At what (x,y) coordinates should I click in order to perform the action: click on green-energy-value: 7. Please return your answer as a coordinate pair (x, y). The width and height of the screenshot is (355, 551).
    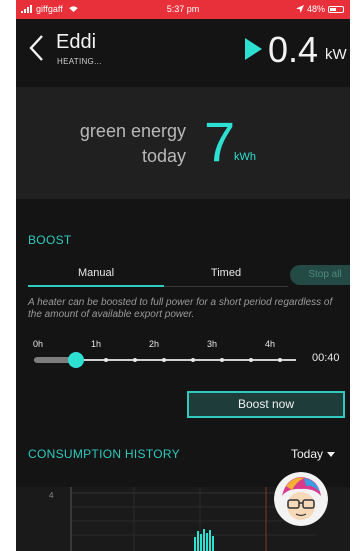
    Looking at the image, I should click on (220, 141).